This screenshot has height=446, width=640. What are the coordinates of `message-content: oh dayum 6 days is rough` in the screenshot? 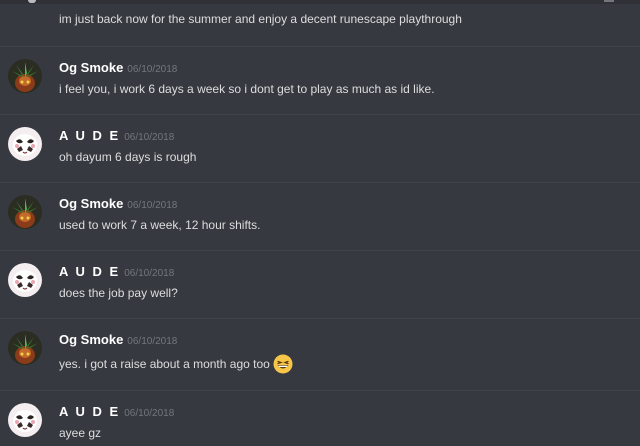 It's located at (127, 157).